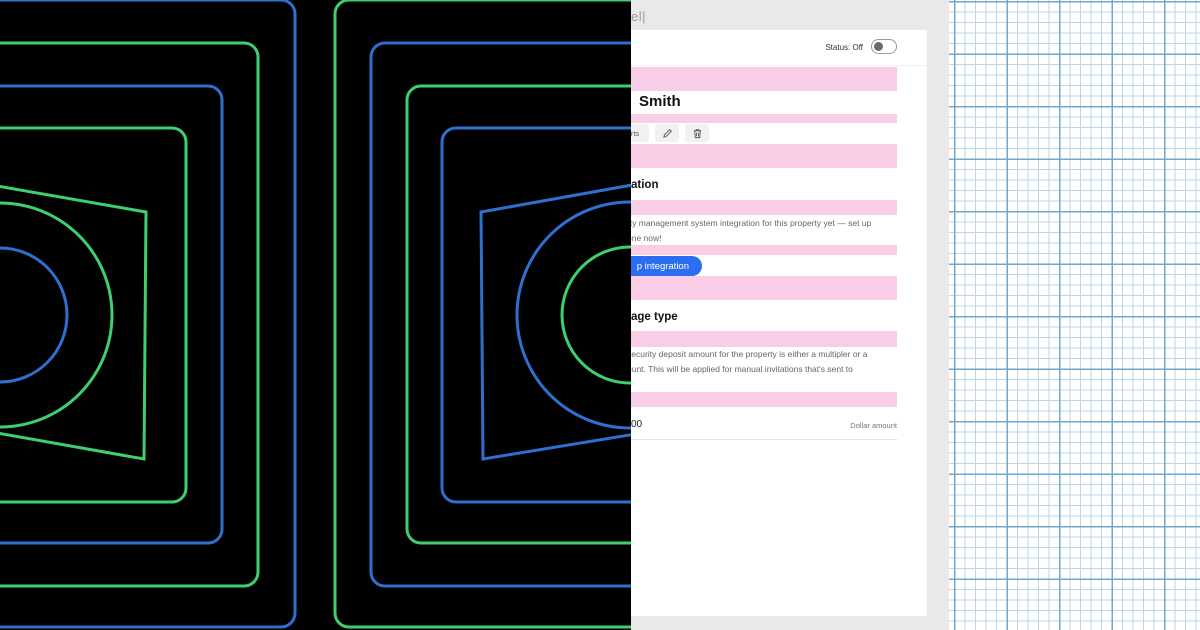  I want to click on status-toggle, so click(884, 46).